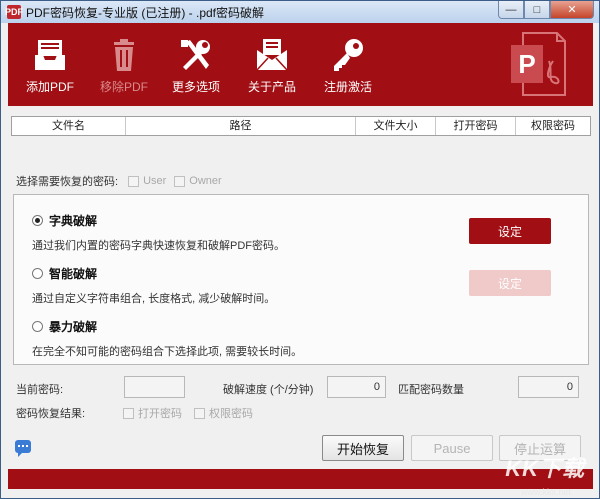 The height and width of the screenshot is (499, 600). I want to click on mode-brute-force: 暴力破解 在完全不知可能的密码组合下选择此项, 需要较长时间。, so click(167, 338).